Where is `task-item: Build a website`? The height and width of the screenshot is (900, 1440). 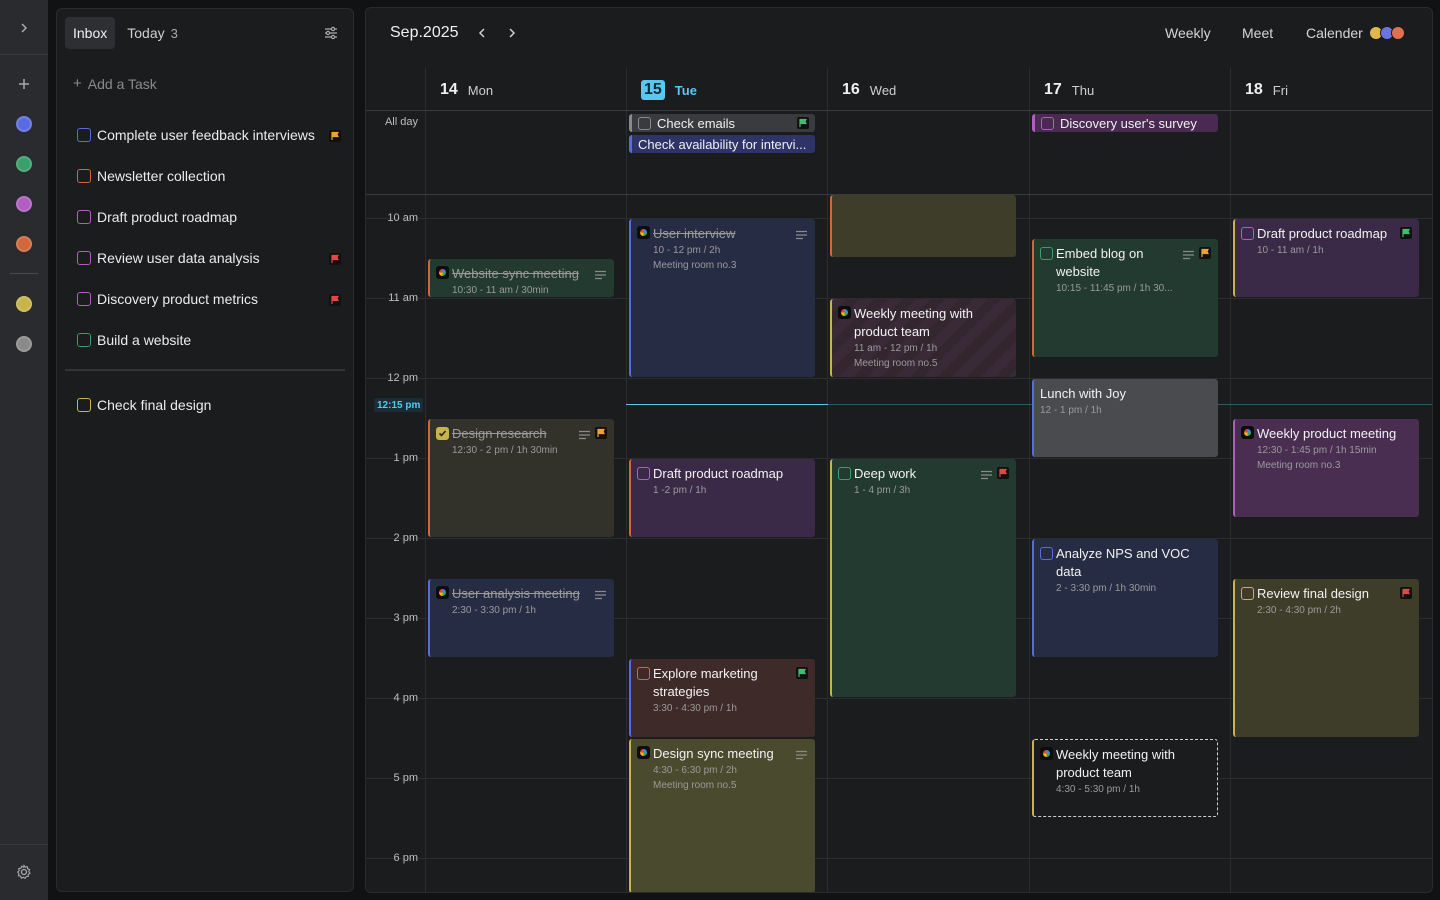
task-item: Build a website is located at coordinates (209, 340).